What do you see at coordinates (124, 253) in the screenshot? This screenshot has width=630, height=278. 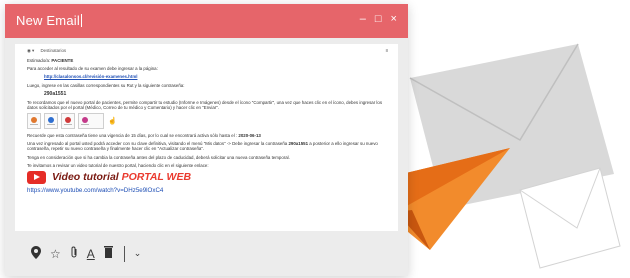 I see `toolbar-divider` at bounding box center [124, 253].